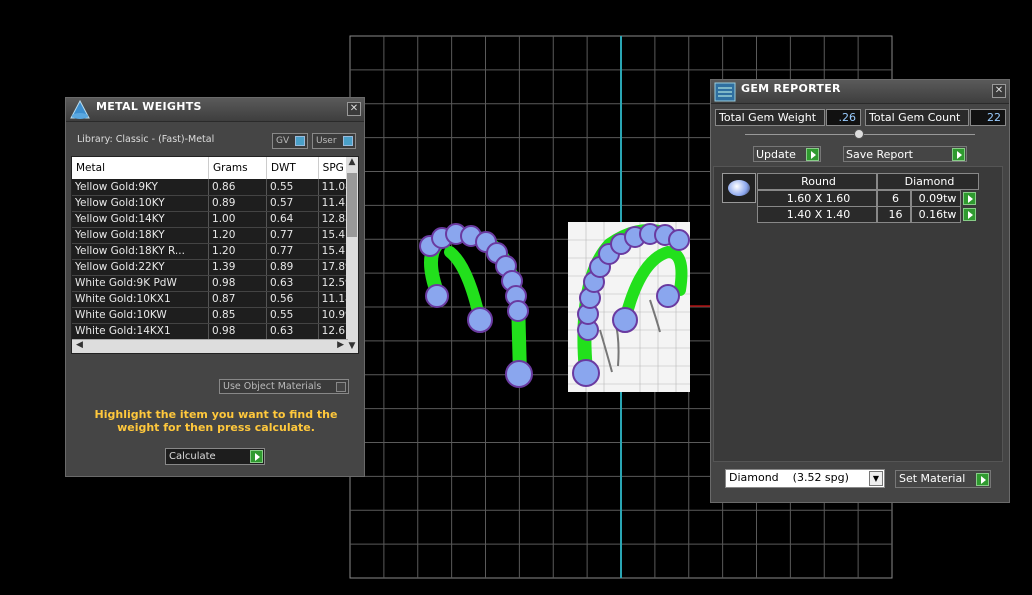  Describe the element at coordinates (340, 345) in the screenshot. I see `scroll-right-icon: ▶` at that location.